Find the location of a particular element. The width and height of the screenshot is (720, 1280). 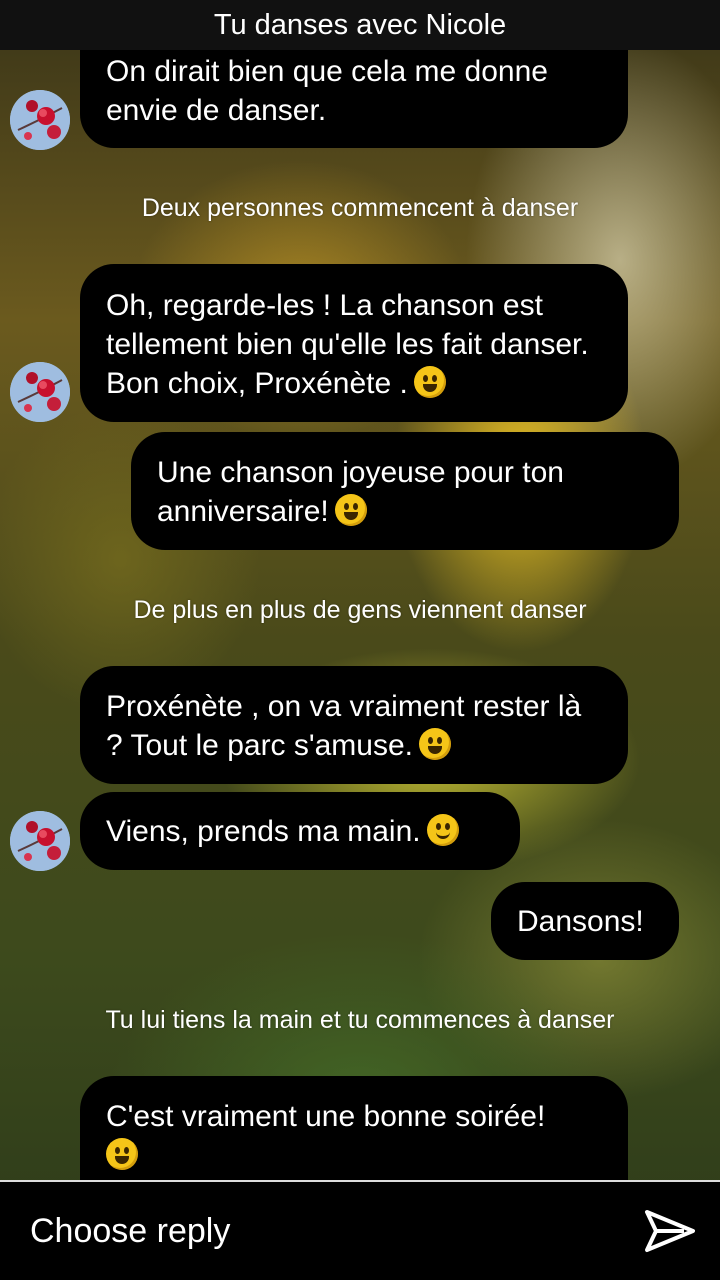

message-text: C'est vraiment une bonne soirée! is located at coordinates (326, 1116).